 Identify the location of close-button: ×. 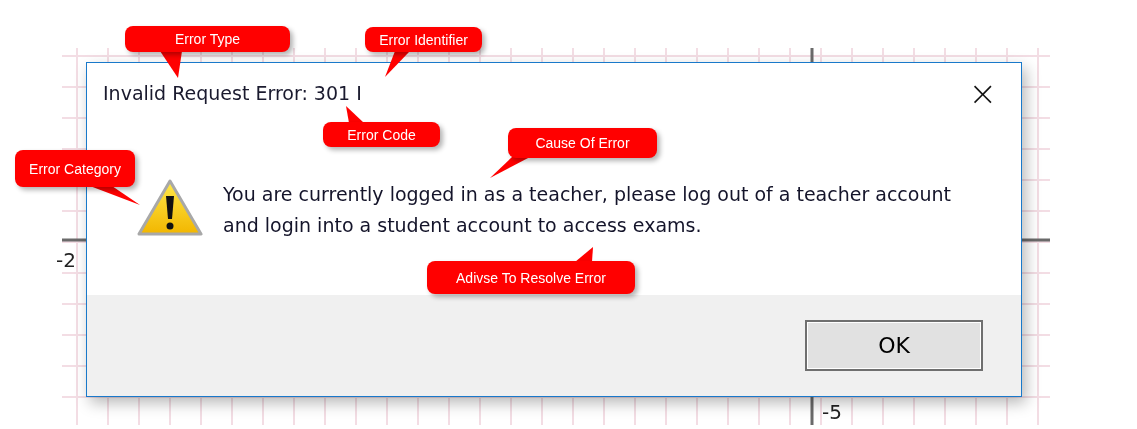
(982, 93).